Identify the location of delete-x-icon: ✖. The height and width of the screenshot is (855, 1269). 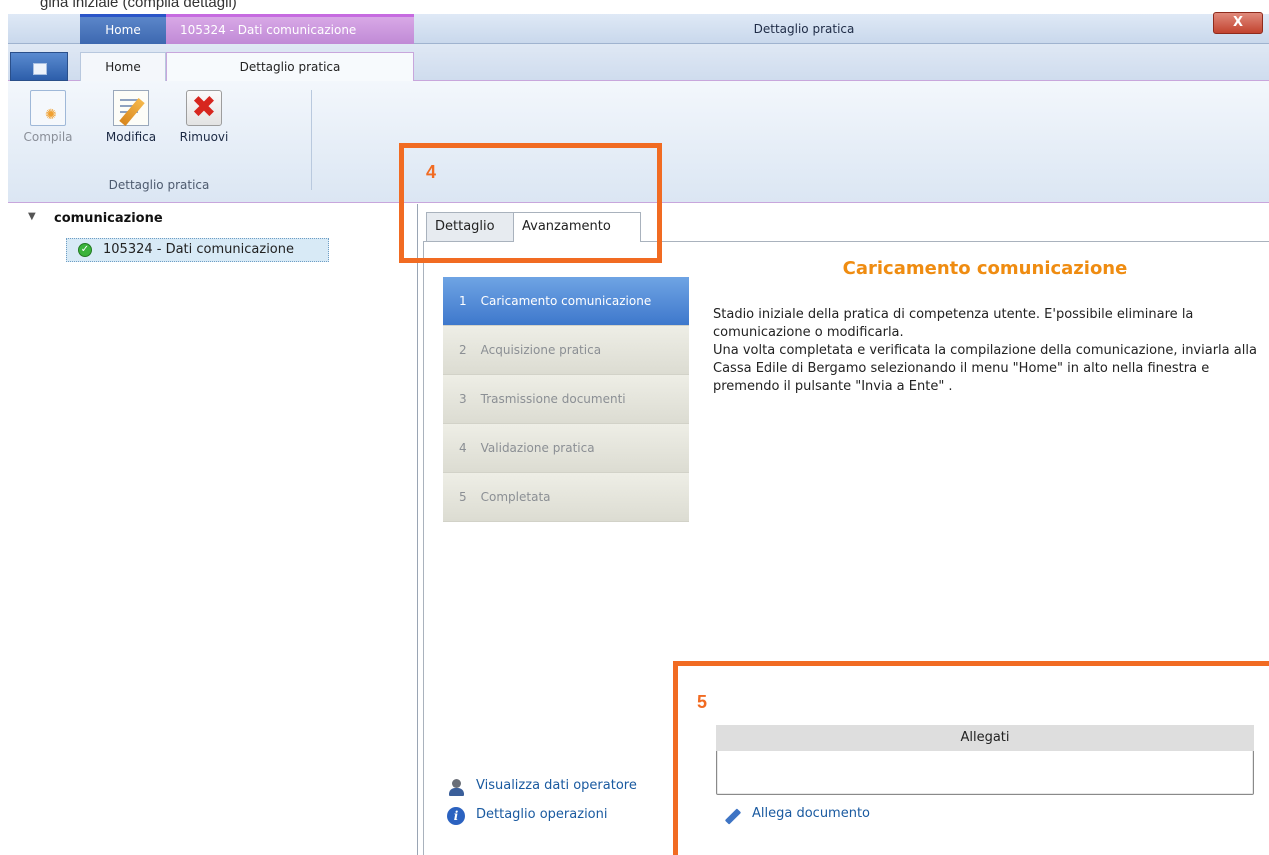
(204, 108).